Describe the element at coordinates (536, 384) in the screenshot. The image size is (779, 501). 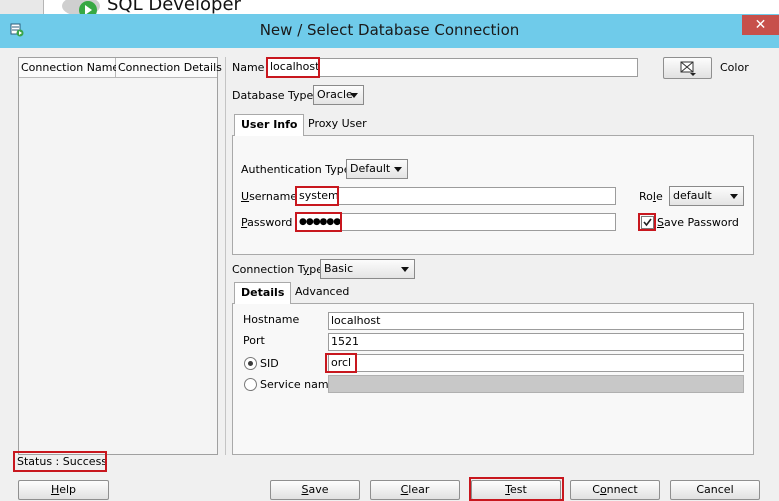
I see `service-name-input` at that location.